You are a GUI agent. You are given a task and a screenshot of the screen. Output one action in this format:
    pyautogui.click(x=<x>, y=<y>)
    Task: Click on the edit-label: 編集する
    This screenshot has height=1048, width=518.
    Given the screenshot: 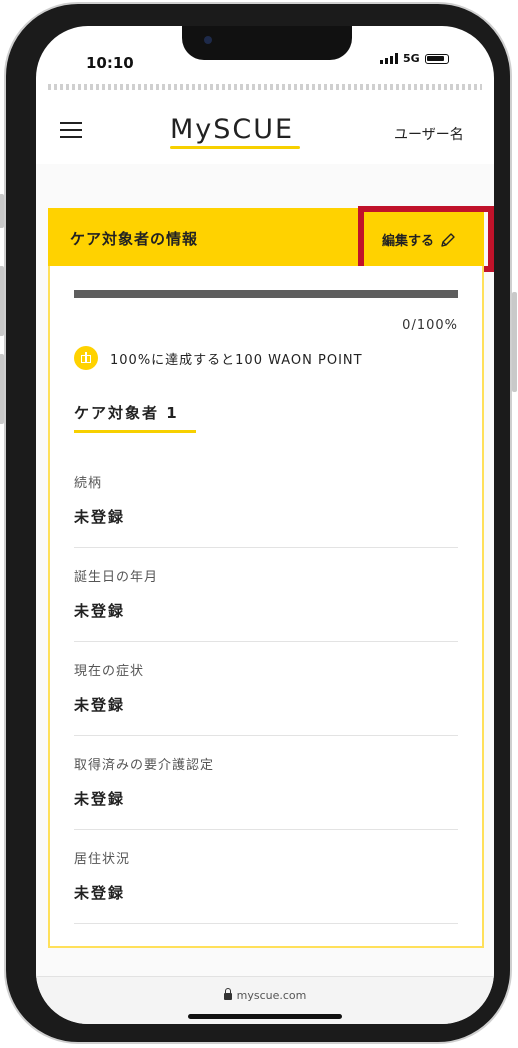 What is the action you would take?
    pyautogui.click(x=408, y=241)
    